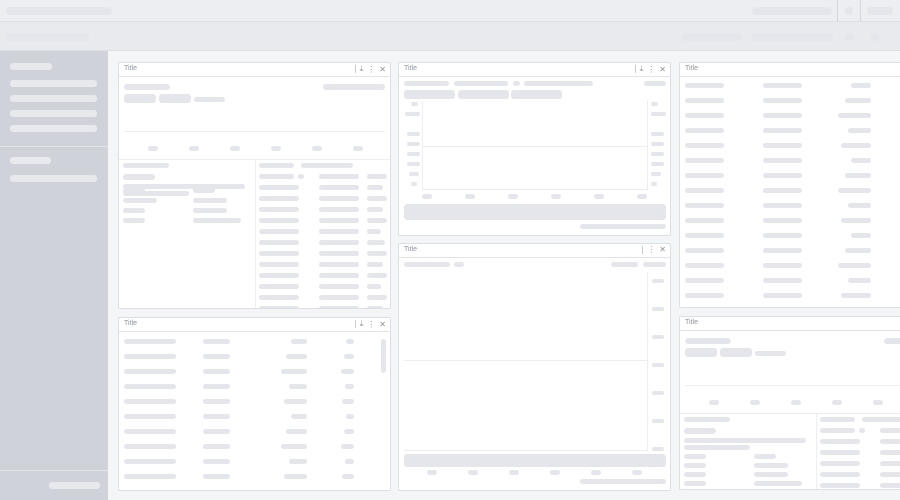 Image resolution: width=900 pixels, height=500 pixels. Describe the element at coordinates (880, 11) in the screenshot. I see `user-menu-placeholder` at that location.